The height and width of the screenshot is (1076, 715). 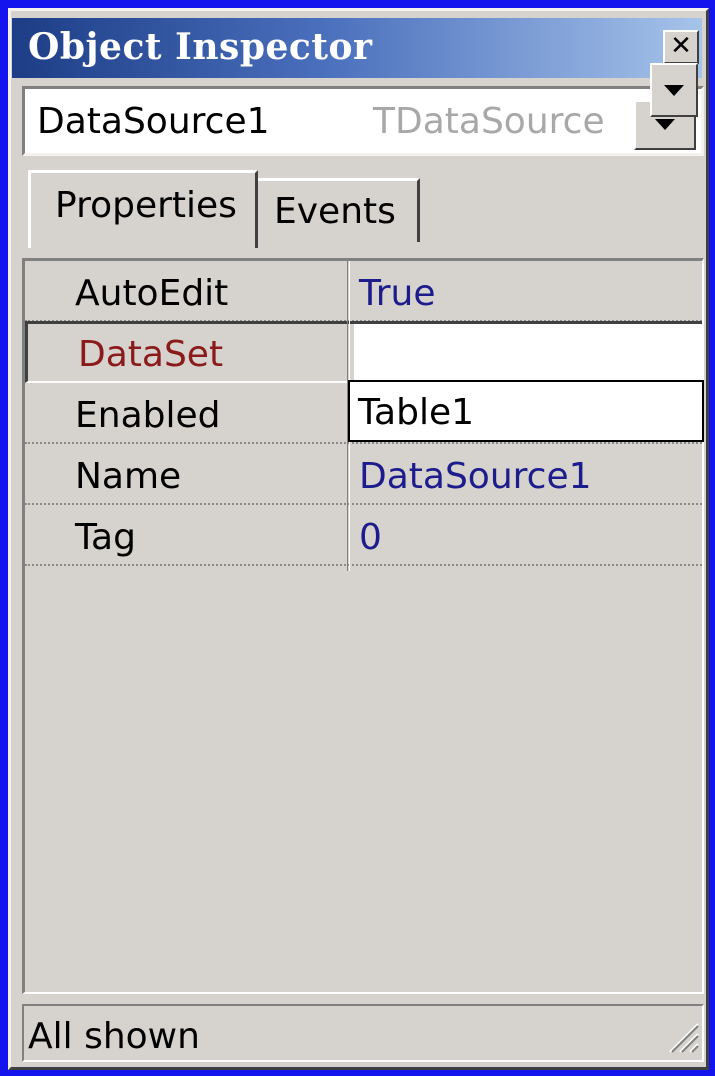 I want to click on title-bar: Object Inspector, so click(x=357, y=48).